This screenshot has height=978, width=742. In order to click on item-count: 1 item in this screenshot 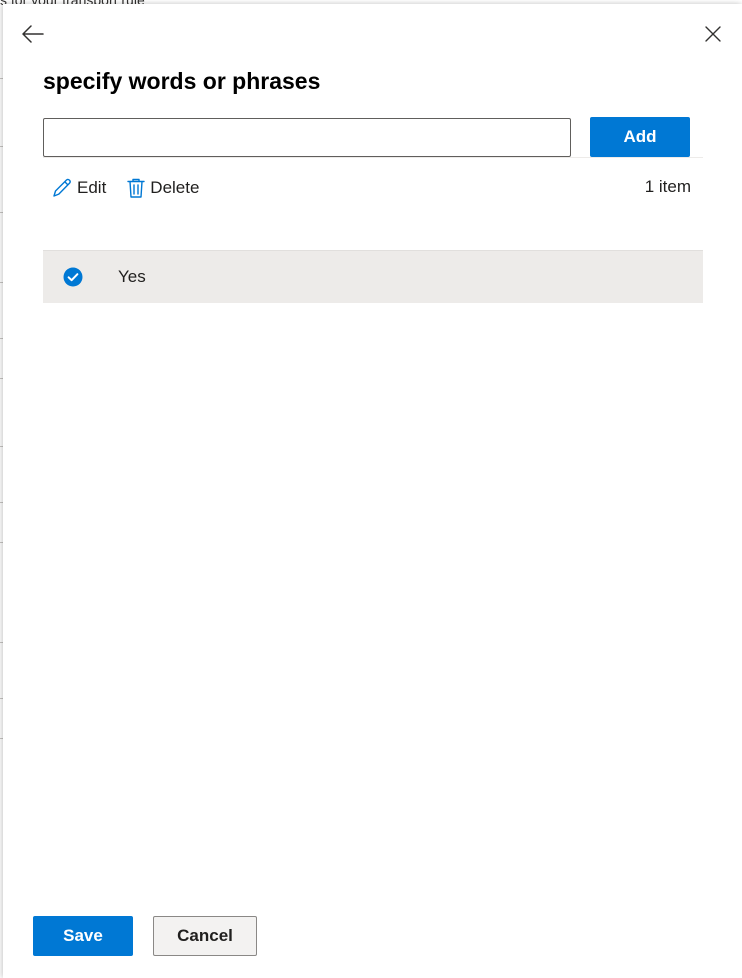, I will do `click(667, 186)`.